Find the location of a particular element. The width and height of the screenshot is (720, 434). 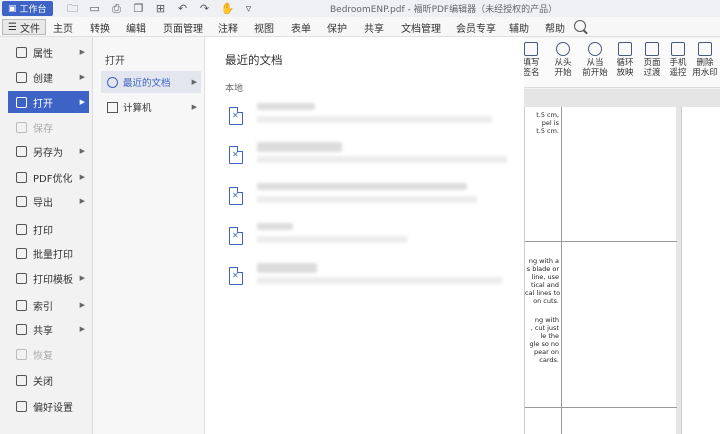

file-menu-item-save-as: 另存为 ▶ is located at coordinates (48, 151).